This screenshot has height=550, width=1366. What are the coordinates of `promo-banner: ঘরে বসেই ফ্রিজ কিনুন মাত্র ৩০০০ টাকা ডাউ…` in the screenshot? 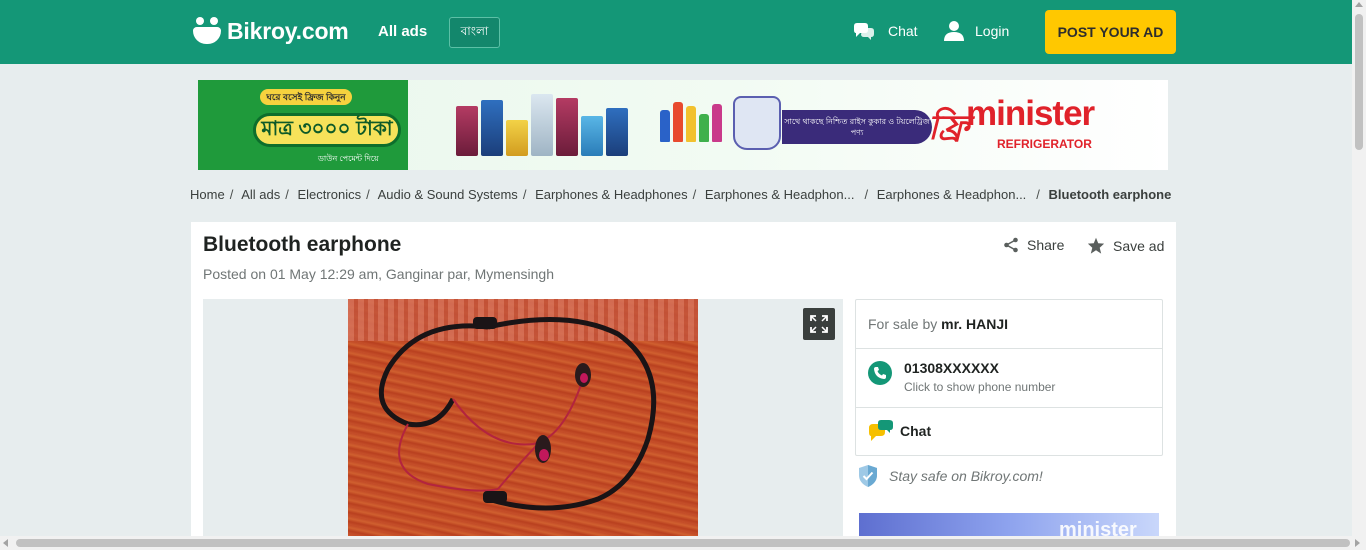 It's located at (683, 125).